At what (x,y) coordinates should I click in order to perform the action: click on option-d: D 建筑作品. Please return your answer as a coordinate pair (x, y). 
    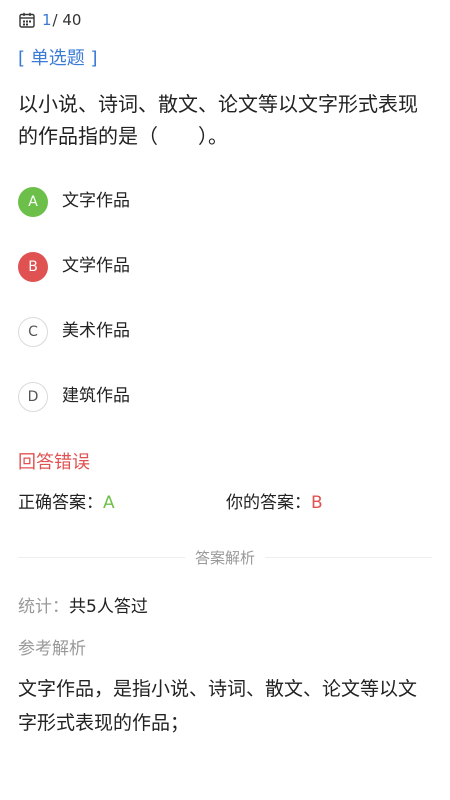
    Looking at the image, I should click on (74, 397).